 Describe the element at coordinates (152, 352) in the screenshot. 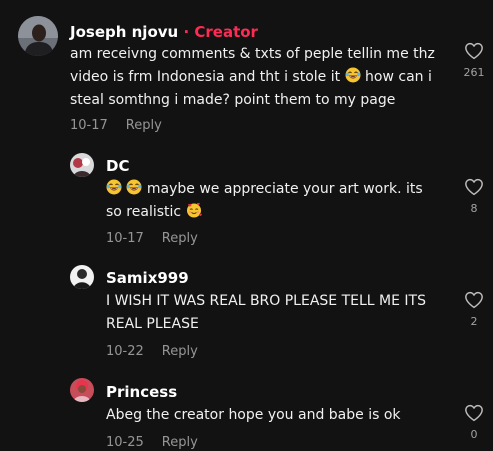

I see `comment-meta: 10-22 Reply` at that location.